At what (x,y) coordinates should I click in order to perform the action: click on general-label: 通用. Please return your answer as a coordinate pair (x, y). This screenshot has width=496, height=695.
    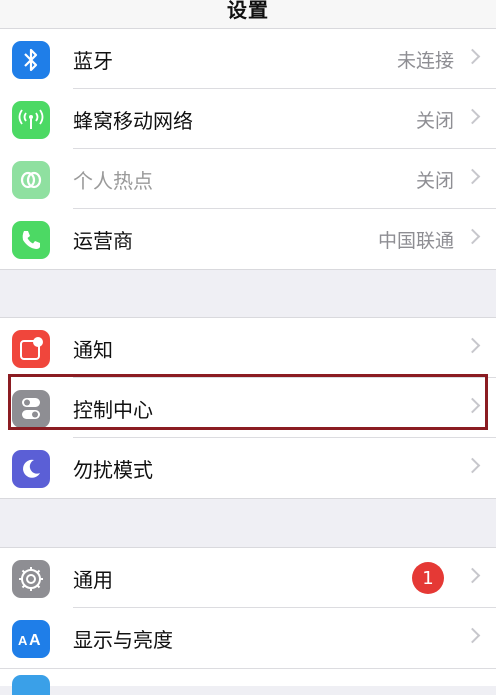
    Looking at the image, I should click on (93, 579).